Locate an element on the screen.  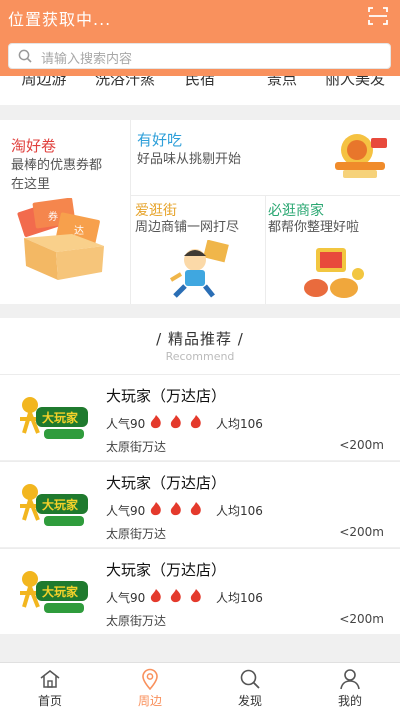
promo-food-title: 有好吃 is located at coordinates (160, 140).